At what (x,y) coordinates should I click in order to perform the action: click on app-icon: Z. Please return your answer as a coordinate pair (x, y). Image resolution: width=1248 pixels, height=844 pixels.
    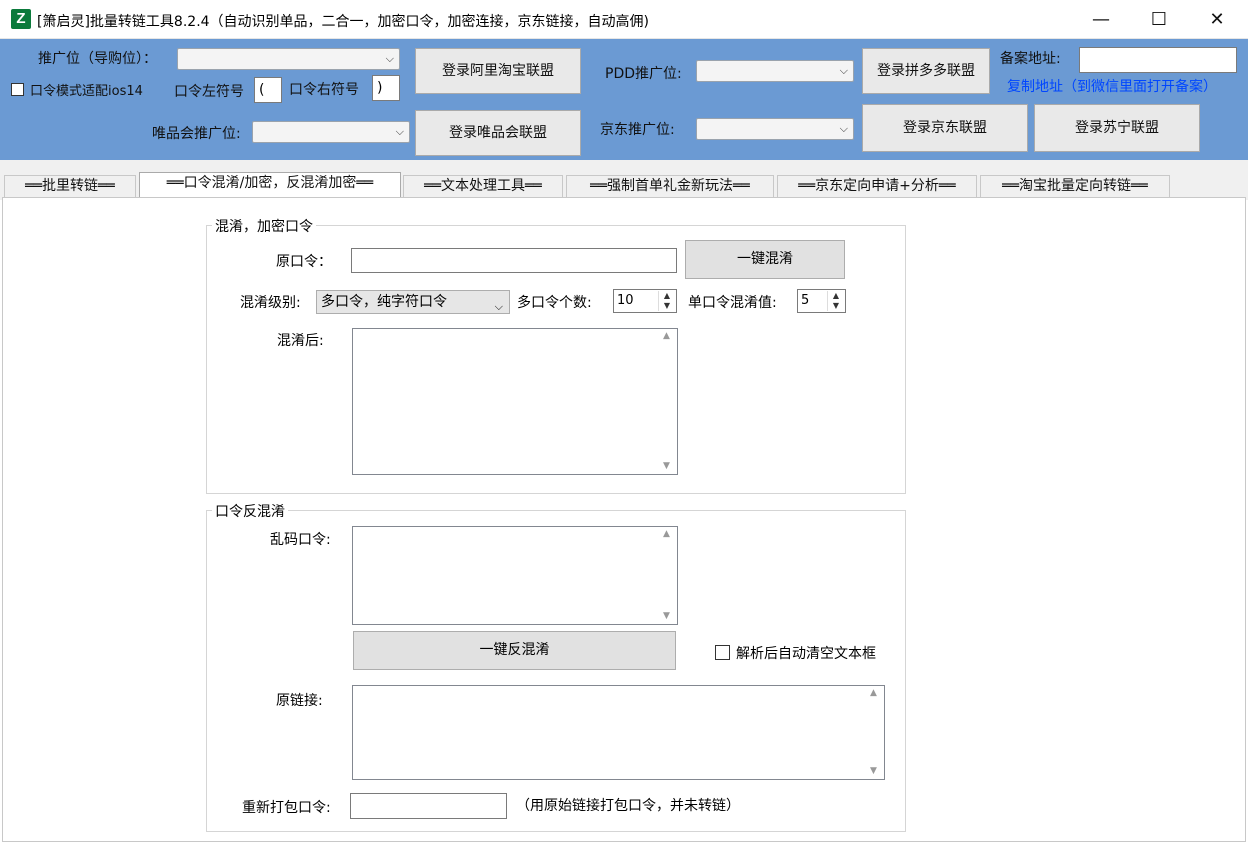
    Looking at the image, I should click on (21, 19).